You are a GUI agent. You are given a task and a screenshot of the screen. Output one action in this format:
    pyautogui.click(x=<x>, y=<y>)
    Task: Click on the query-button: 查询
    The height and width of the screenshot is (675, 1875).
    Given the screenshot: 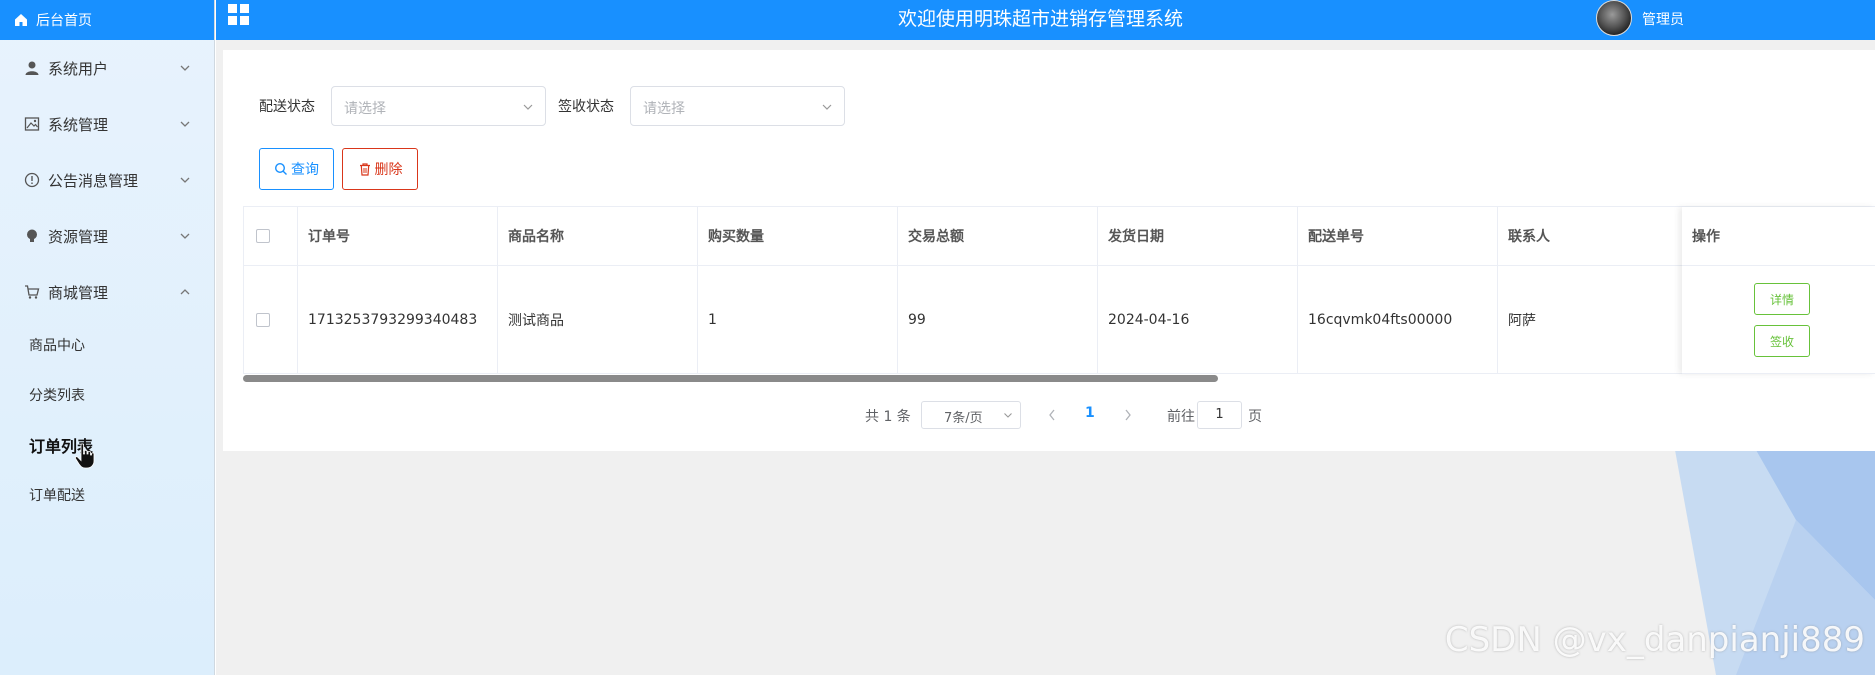 What is the action you would take?
    pyautogui.click(x=296, y=169)
    